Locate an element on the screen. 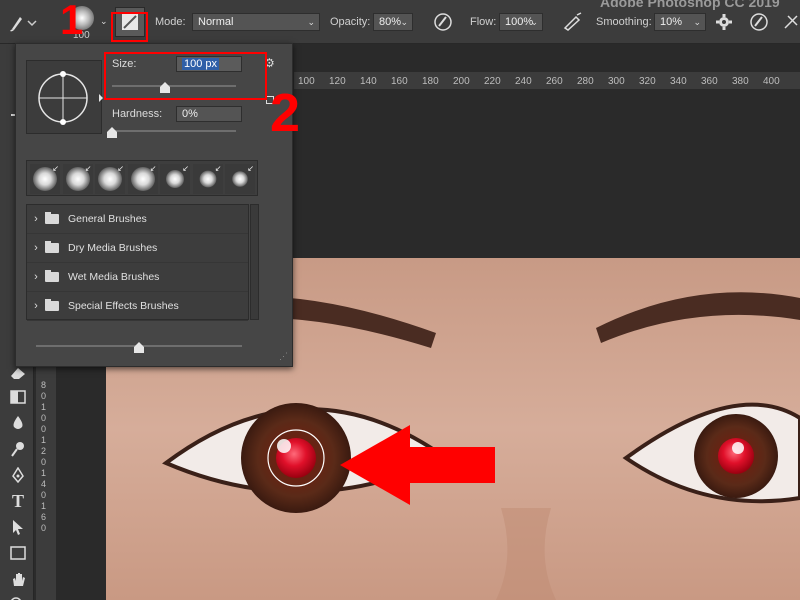  folder-label: General Brushes is located at coordinates (107, 219).